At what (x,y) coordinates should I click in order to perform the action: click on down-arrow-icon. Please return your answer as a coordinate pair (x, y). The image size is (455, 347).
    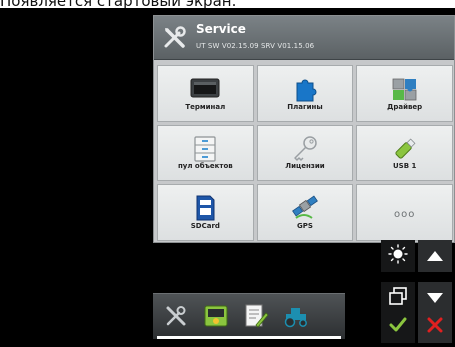
    Looking at the image, I should click on (435, 298).